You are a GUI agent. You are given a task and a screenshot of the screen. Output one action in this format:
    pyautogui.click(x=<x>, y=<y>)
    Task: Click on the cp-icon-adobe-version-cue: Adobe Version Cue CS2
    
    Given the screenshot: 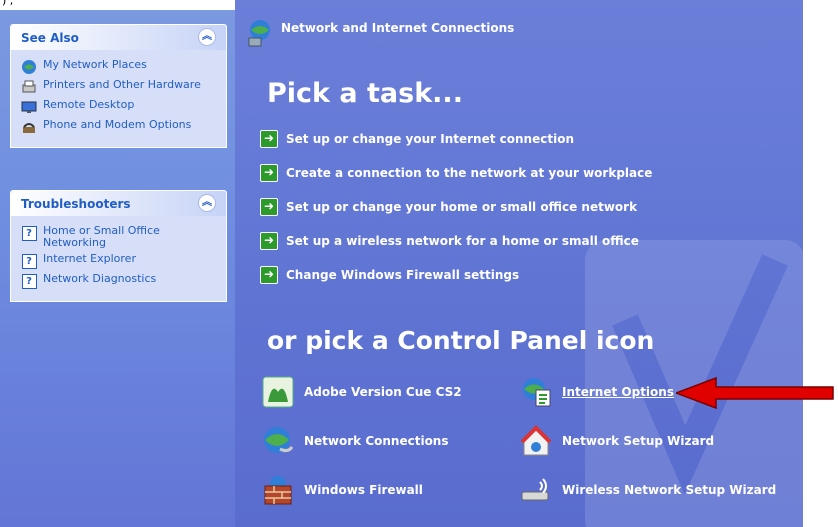 What is the action you would take?
    pyautogui.click(x=362, y=392)
    